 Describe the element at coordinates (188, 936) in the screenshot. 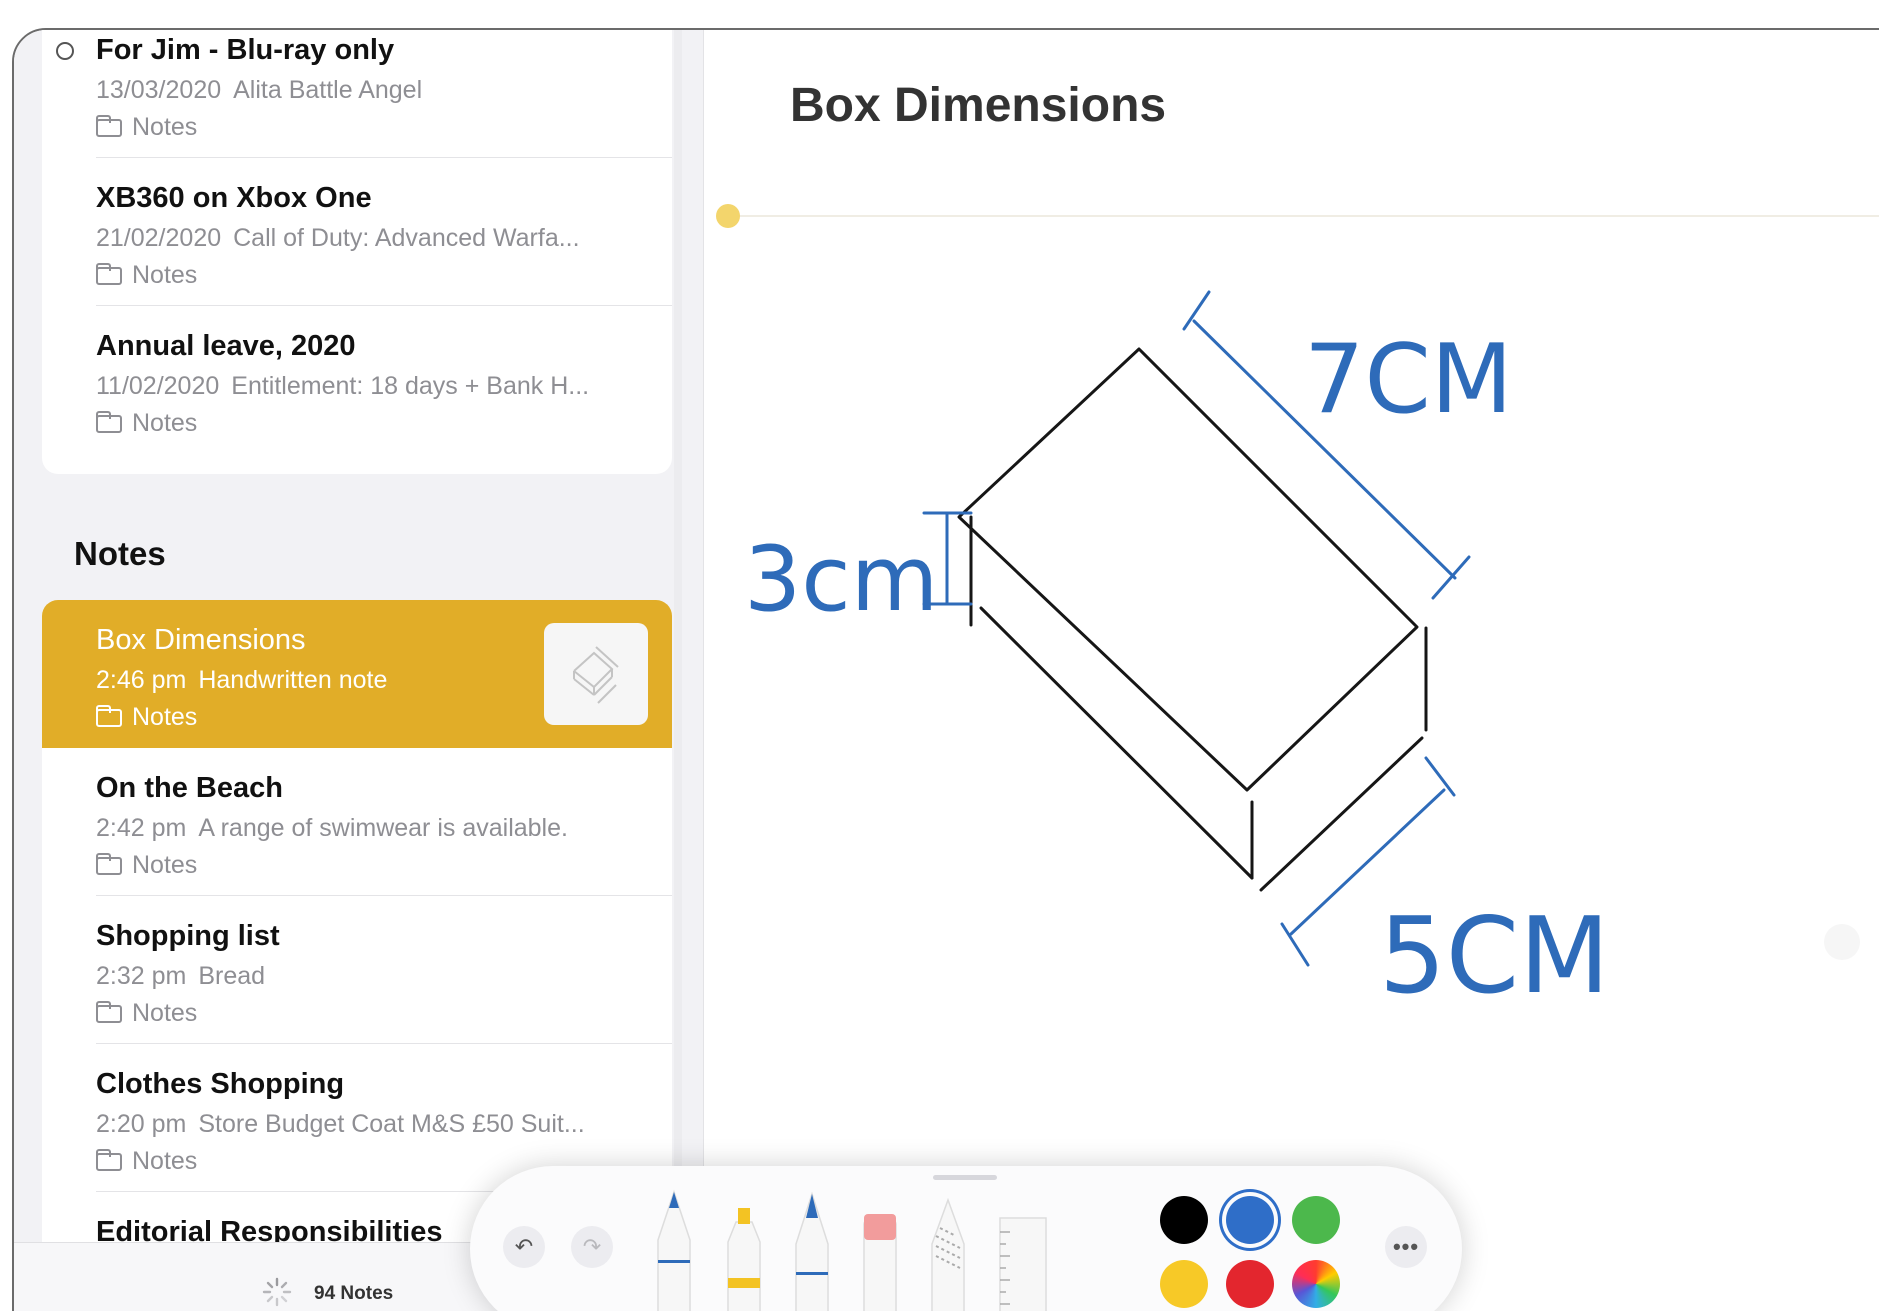

I see `note-title: Shopping list` at that location.